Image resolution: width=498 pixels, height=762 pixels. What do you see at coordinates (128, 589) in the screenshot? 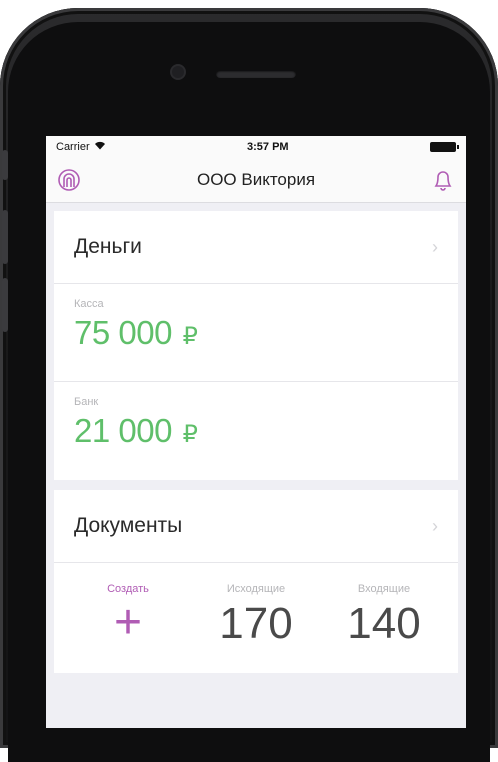
I see `create-label: Создать` at bounding box center [128, 589].